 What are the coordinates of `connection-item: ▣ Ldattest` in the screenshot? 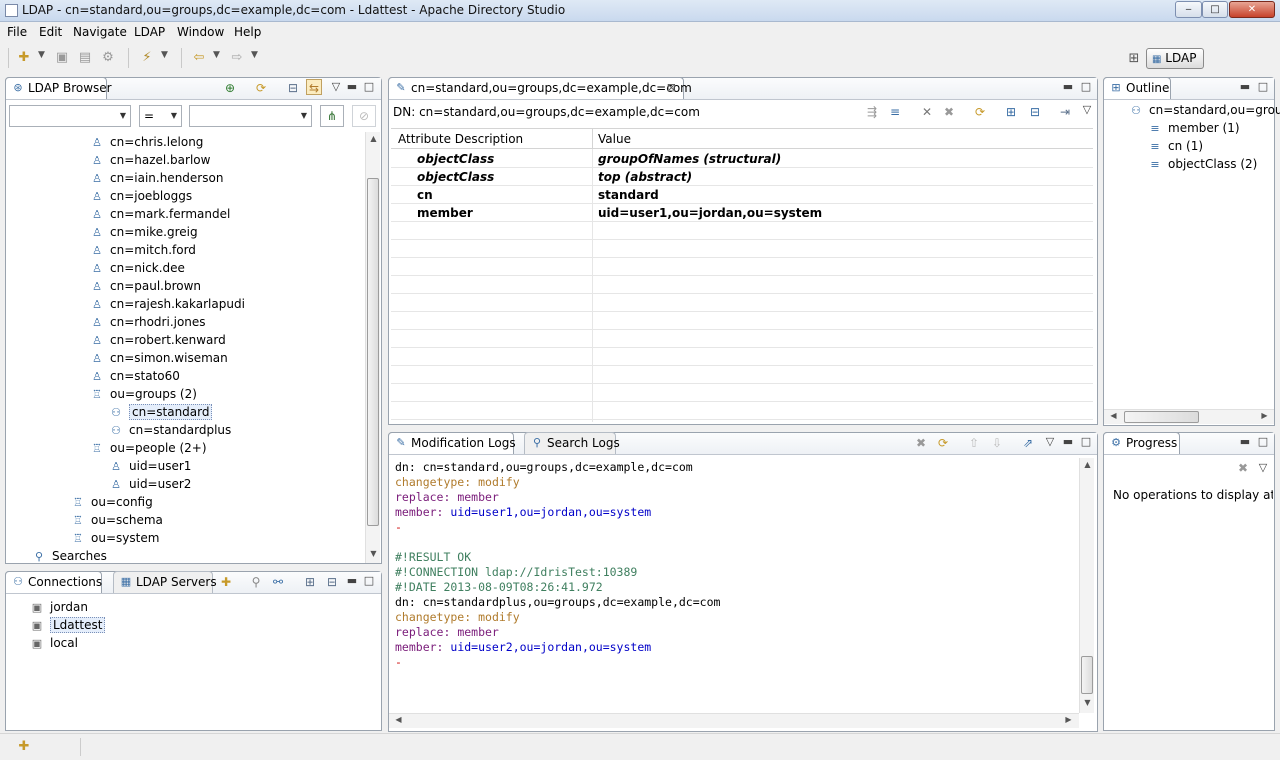 It's located at (68, 625).